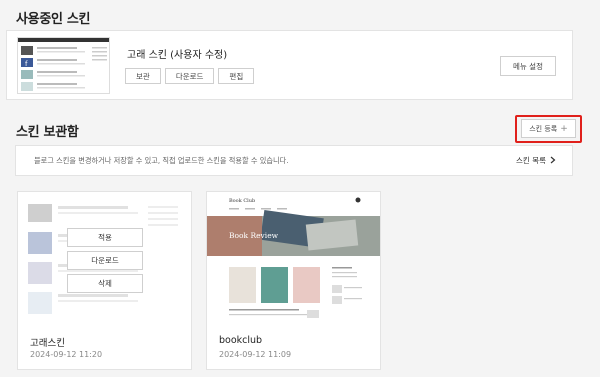  I want to click on current-skin-actions: 보관 다운로드 편집, so click(190, 76).